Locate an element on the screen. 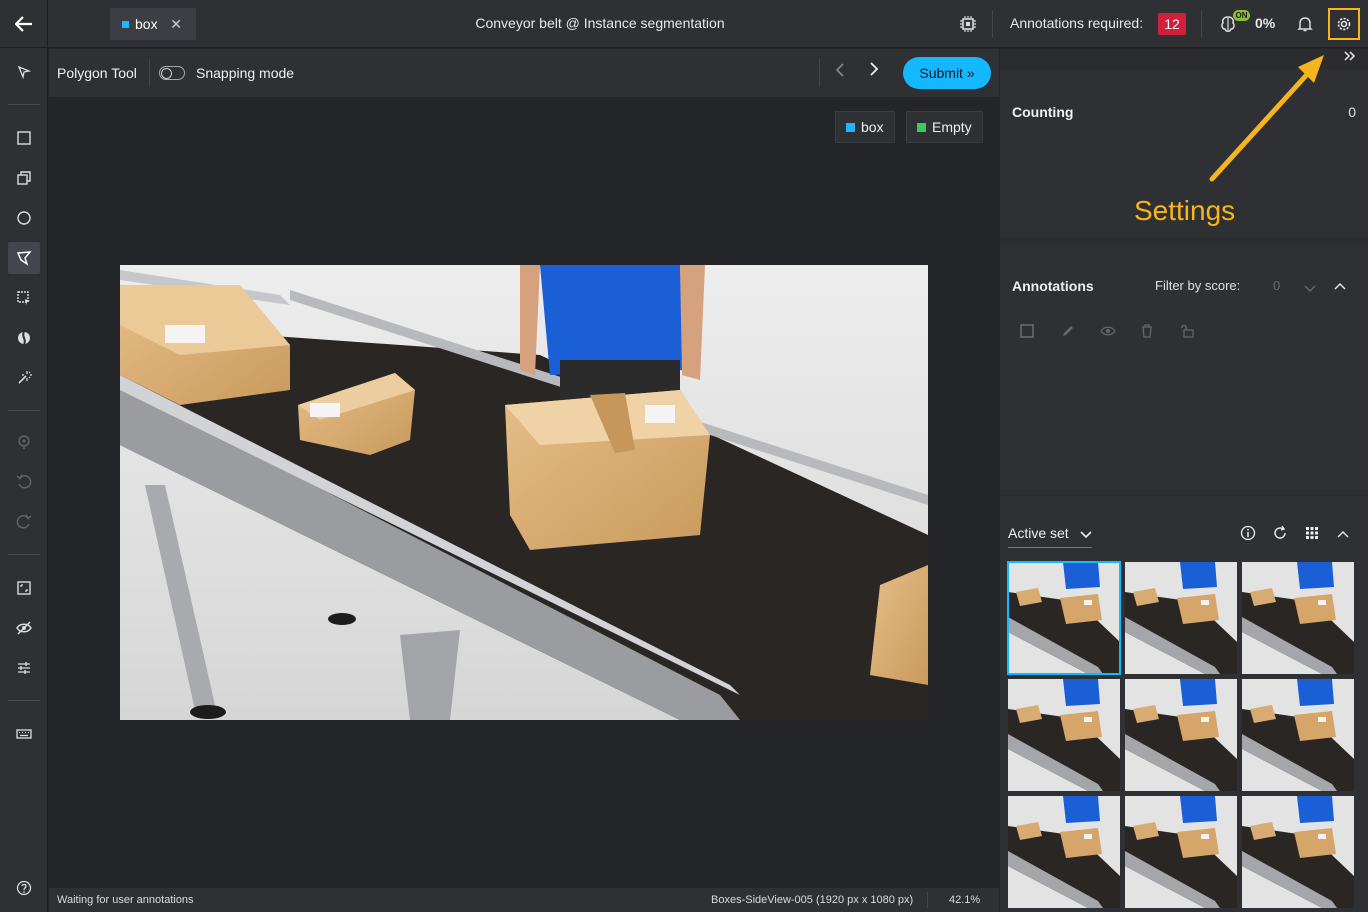  counting-value: 0 is located at coordinates (1352, 112).